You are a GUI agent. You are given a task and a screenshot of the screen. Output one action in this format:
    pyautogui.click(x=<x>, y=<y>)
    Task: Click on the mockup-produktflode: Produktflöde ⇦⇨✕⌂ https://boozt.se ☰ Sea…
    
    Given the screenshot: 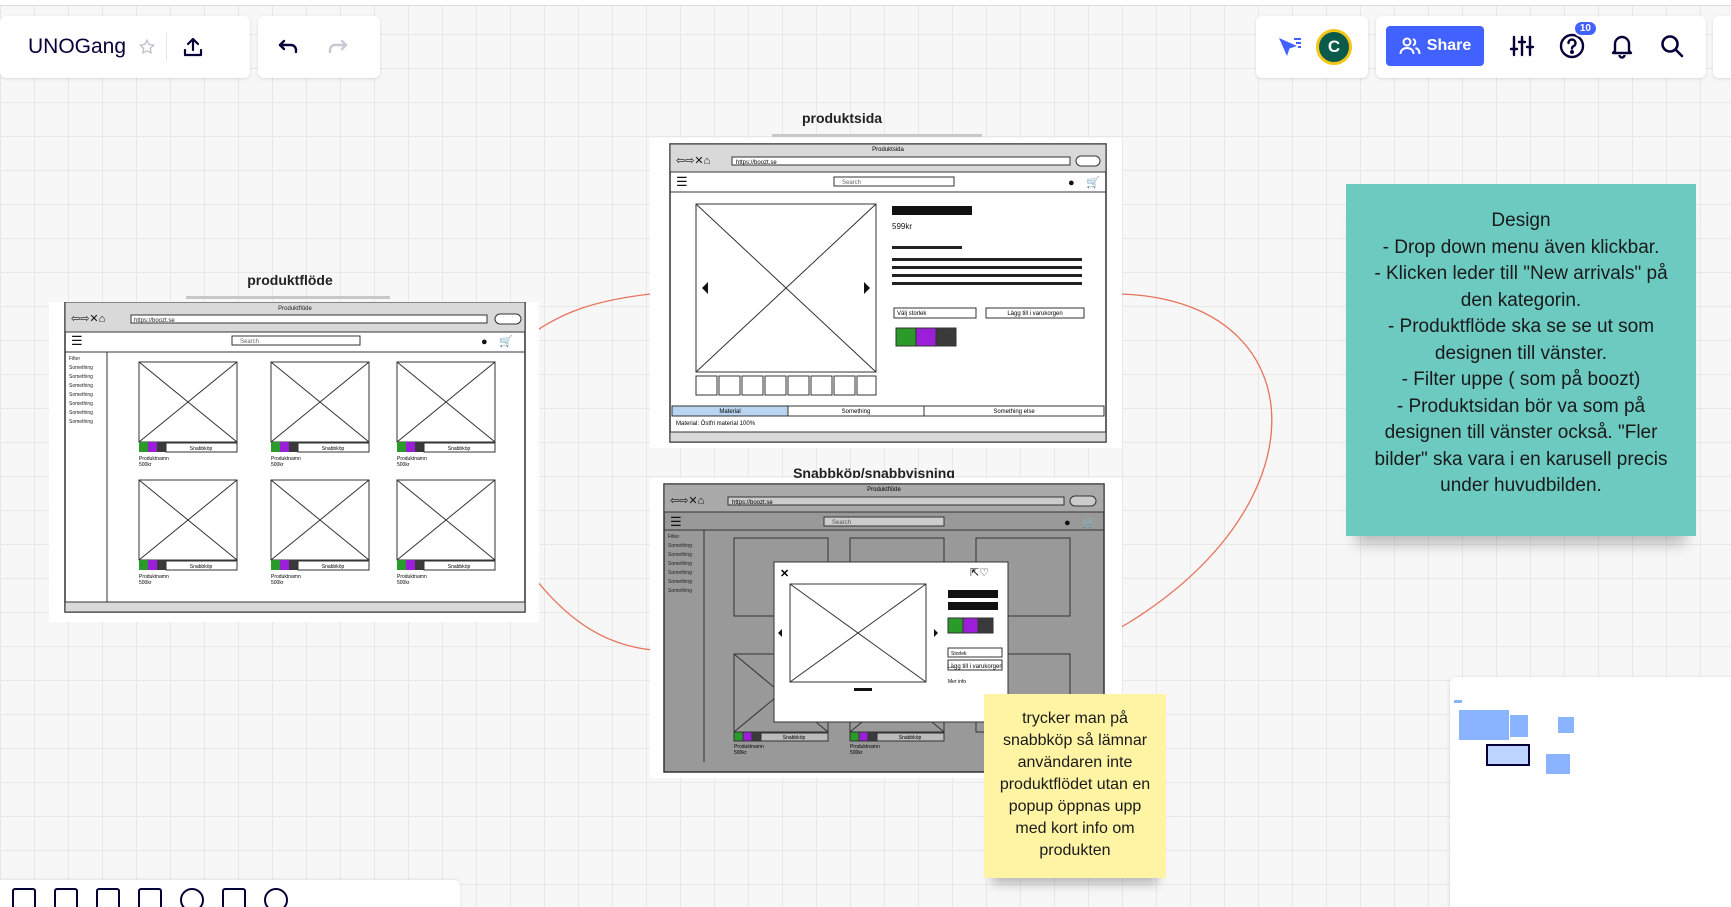 What is the action you would take?
    pyautogui.click(x=294, y=461)
    